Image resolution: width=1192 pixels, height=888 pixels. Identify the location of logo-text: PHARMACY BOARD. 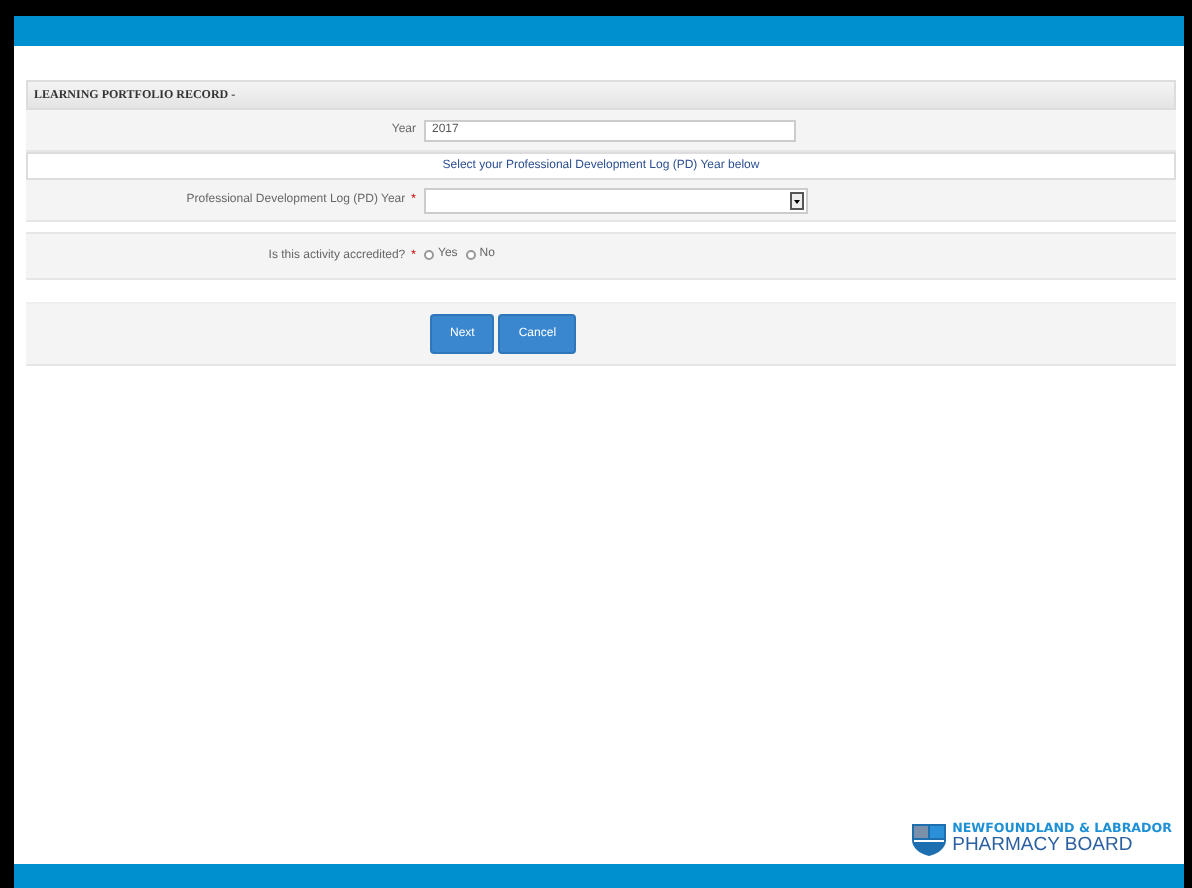
(1043, 846).